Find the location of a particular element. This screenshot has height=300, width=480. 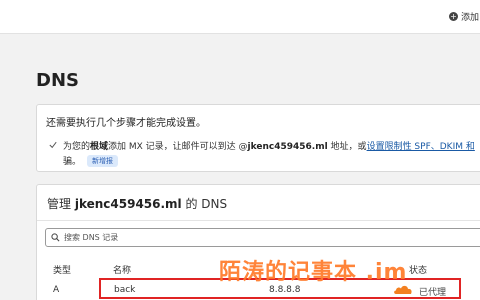

dns-heading: 管理 jkenc459456.ml 的 DNS is located at coordinates (137, 203).